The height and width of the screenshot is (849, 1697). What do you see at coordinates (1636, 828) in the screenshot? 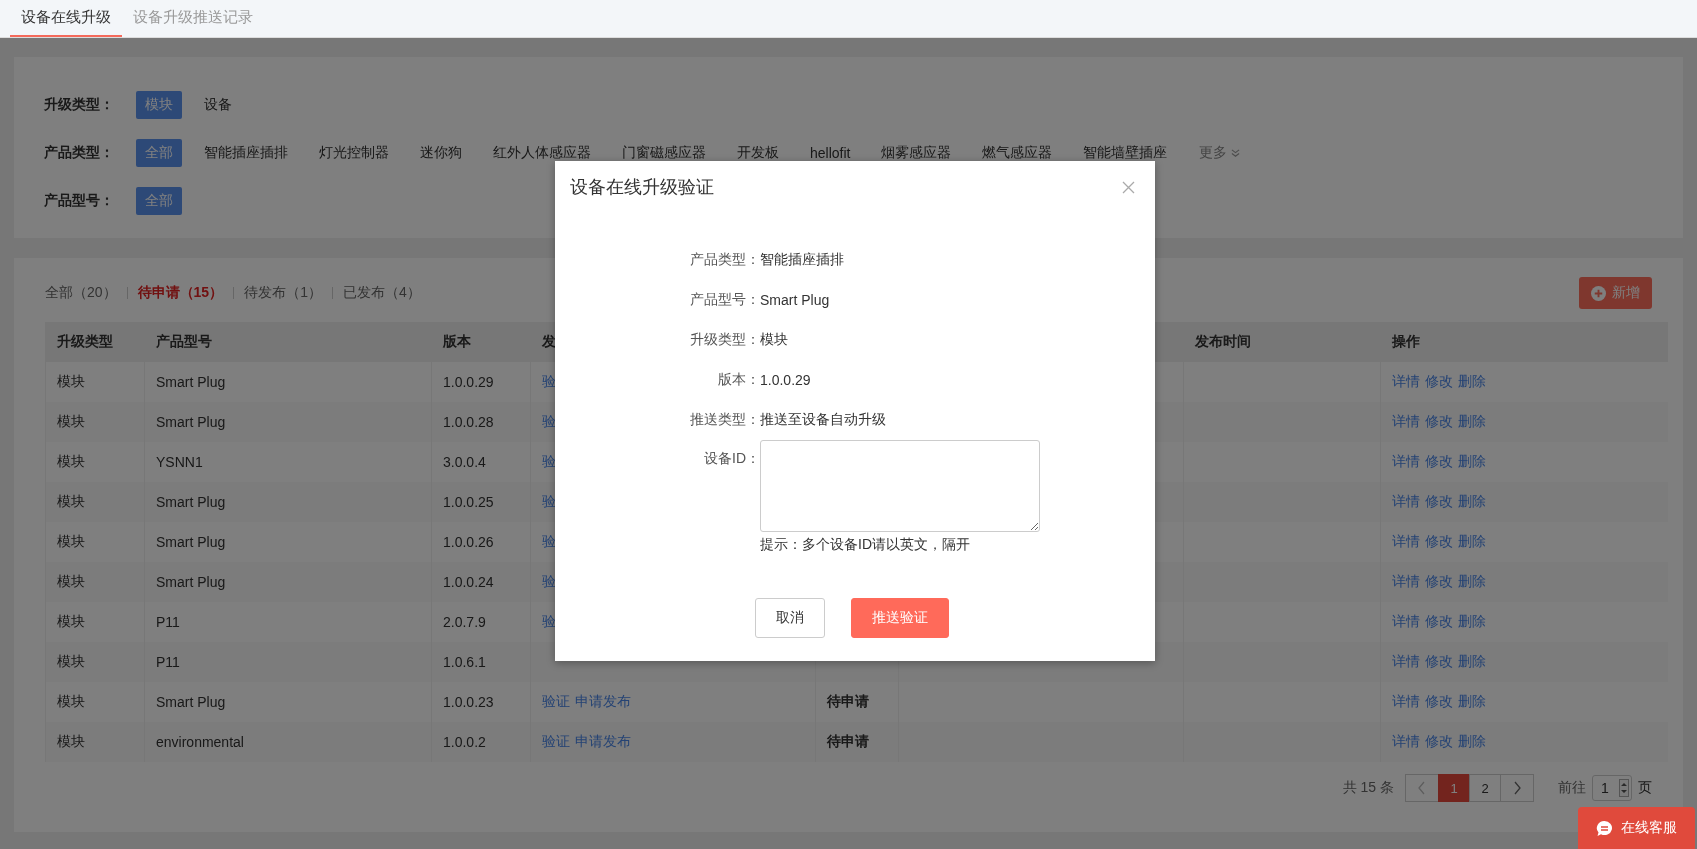
I see `chat-button: 在线客服` at bounding box center [1636, 828].